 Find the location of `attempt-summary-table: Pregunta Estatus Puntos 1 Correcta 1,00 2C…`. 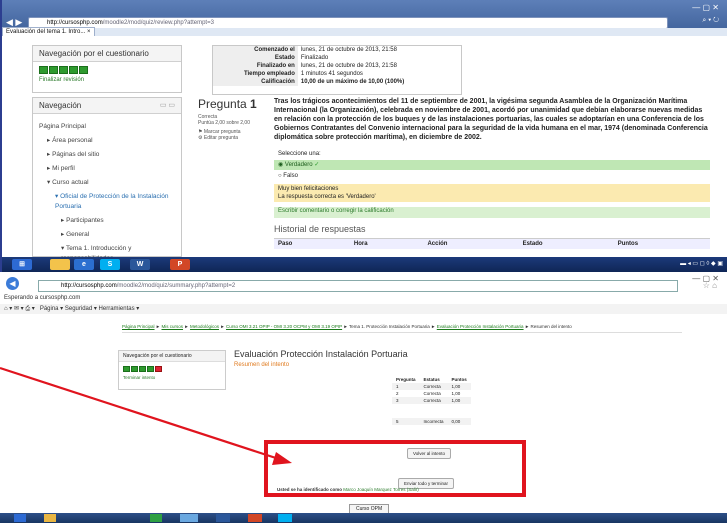

attempt-summary-table: Pregunta Estatus Puntos 1 Correcta 1,00 2C… is located at coordinates (431, 400).